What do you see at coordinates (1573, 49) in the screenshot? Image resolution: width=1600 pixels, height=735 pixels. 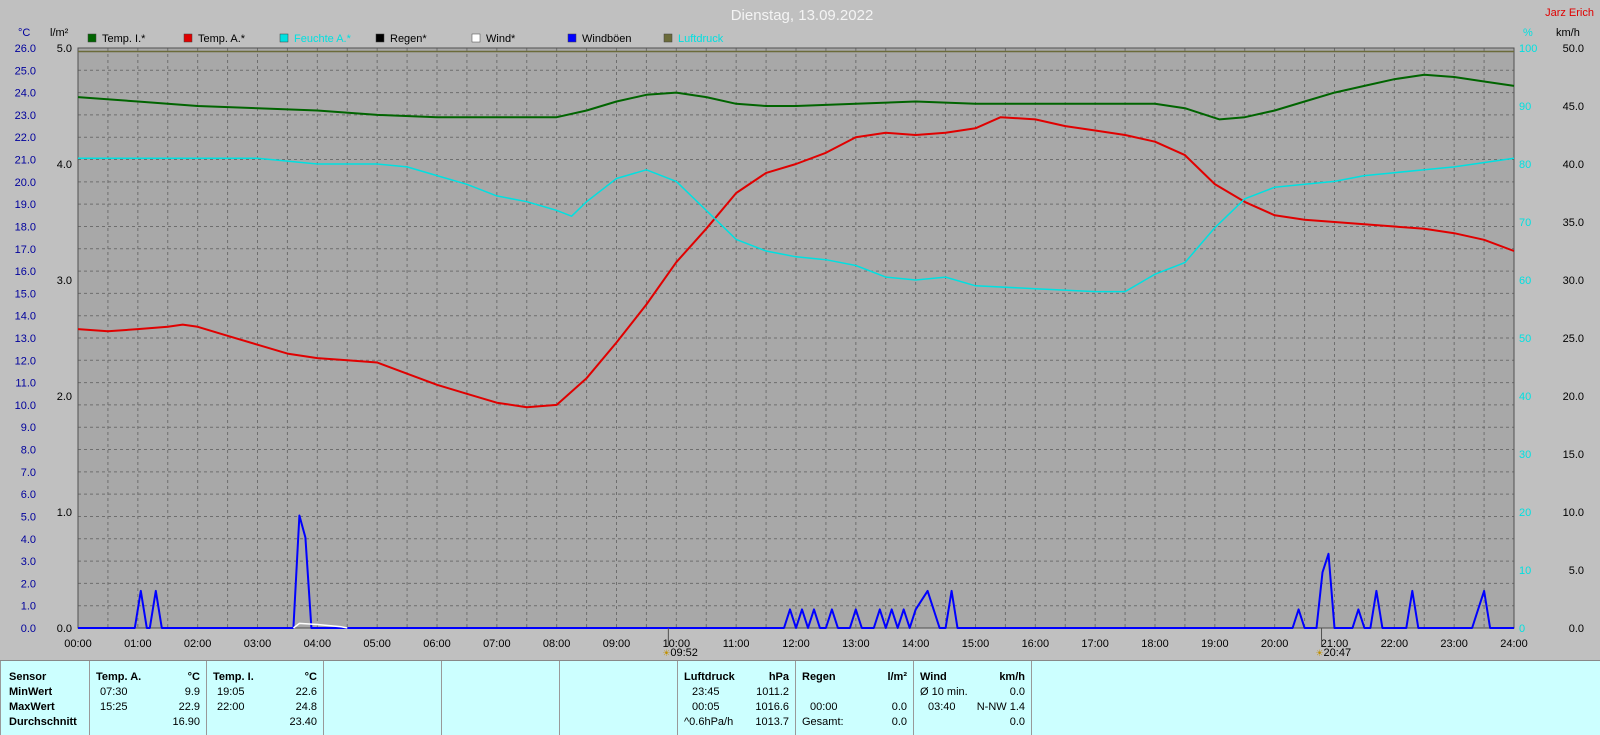 I see `wind-tick-label: 50.0` at bounding box center [1573, 49].